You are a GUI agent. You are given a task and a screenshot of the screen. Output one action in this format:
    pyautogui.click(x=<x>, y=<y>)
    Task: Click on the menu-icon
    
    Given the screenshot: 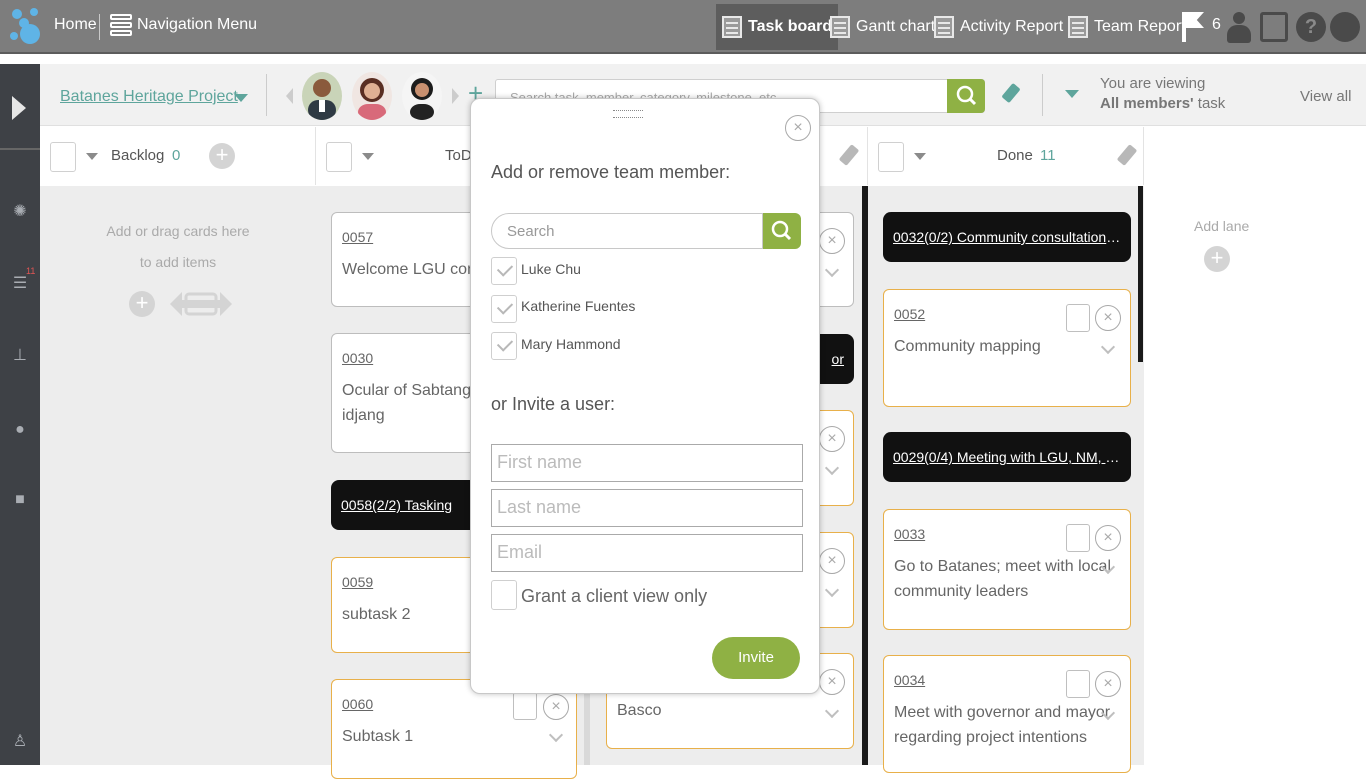 What is the action you would take?
    pyautogui.click(x=121, y=26)
    